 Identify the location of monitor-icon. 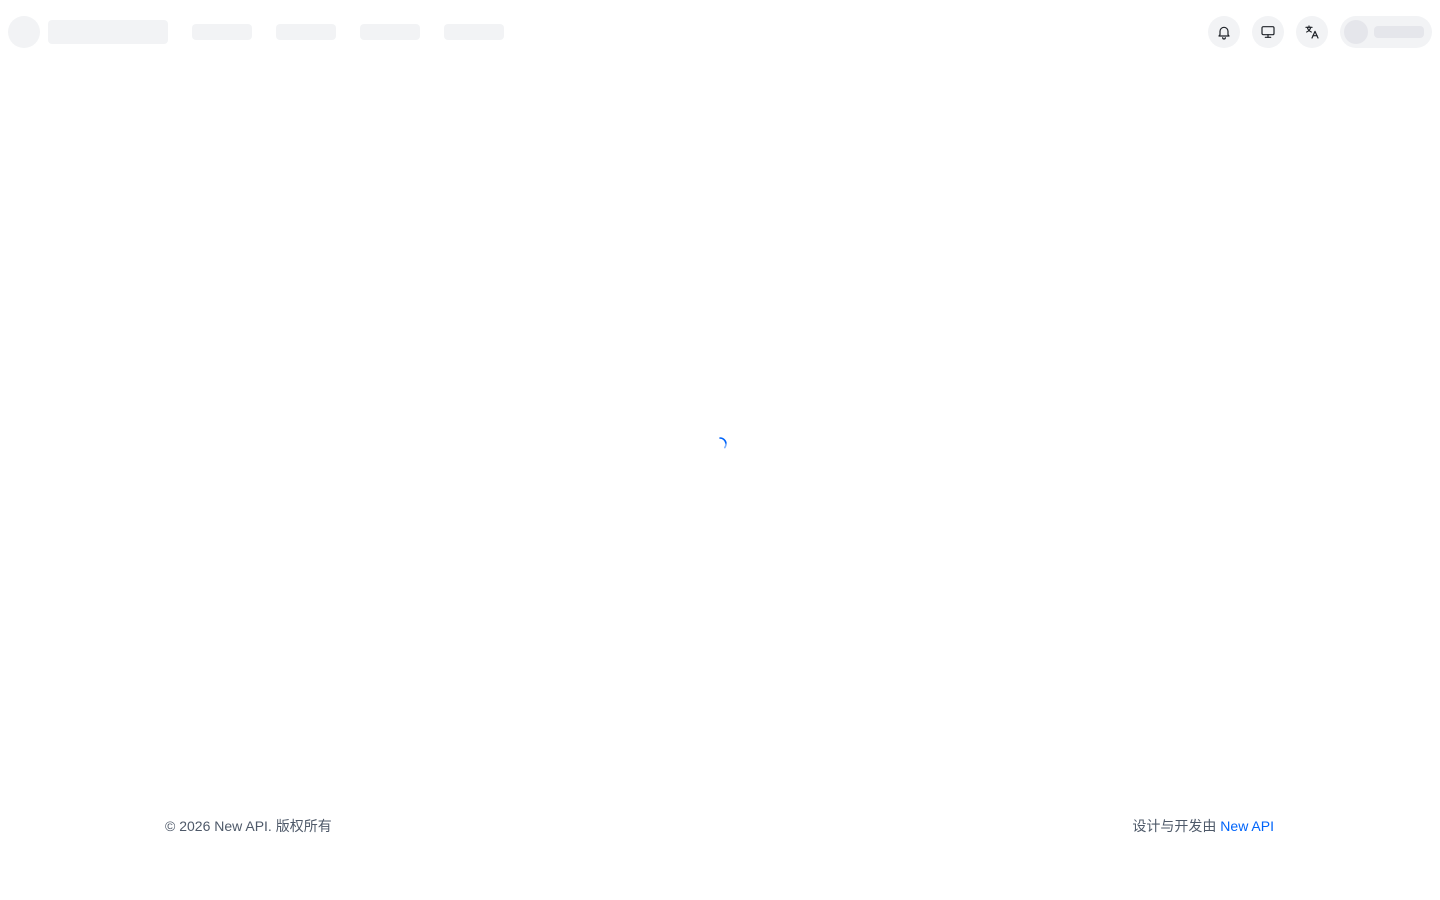
(1268, 32).